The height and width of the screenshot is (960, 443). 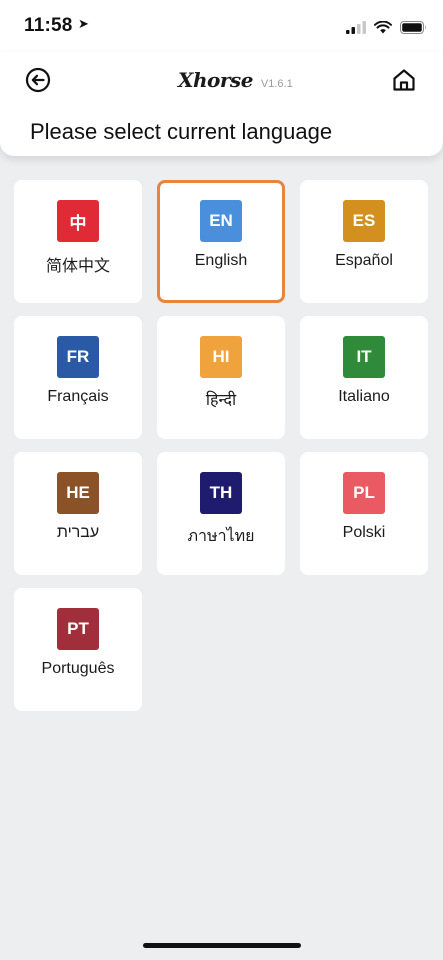 What do you see at coordinates (77, 266) in the screenshot?
I see `language-label: 简体中文` at bounding box center [77, 266].